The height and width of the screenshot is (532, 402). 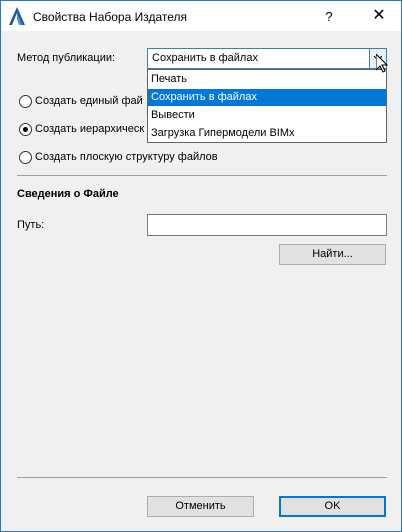 I want to click on path-label: Путь:, so click(x=31, y=225).